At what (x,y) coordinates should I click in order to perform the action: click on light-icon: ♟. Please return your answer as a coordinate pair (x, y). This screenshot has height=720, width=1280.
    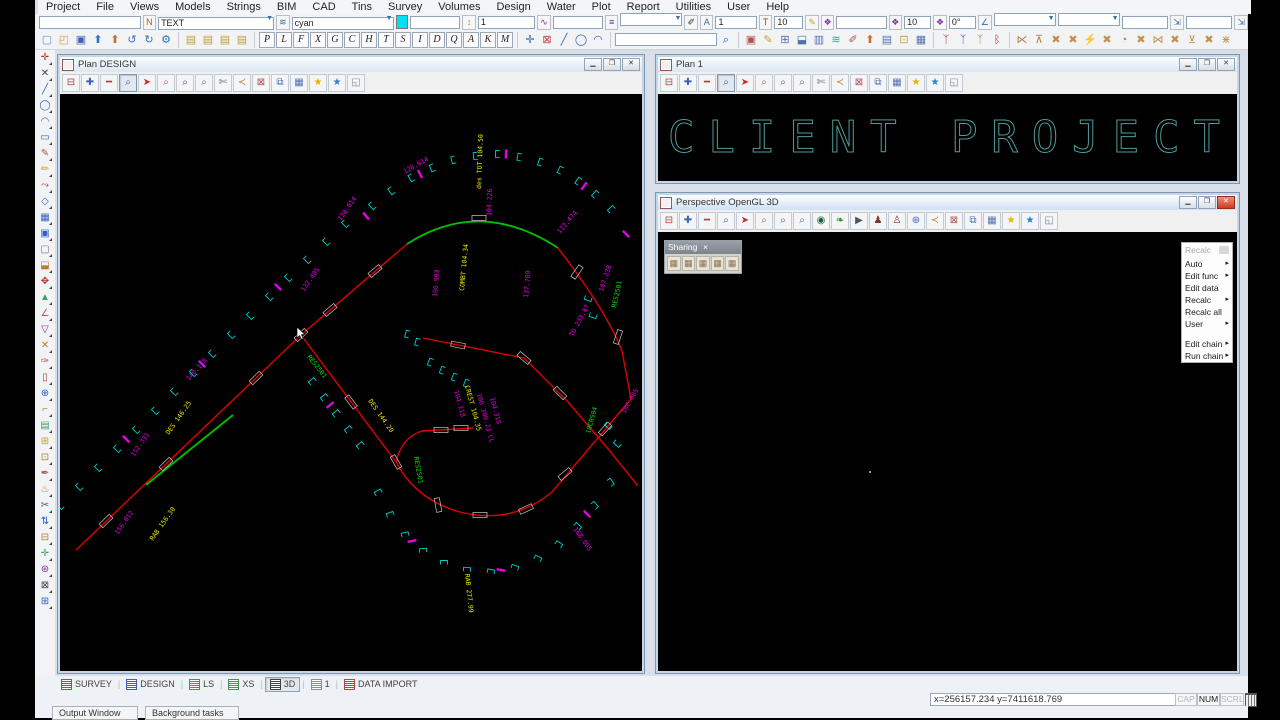
    Looking at the image, I should click on (878, 221).